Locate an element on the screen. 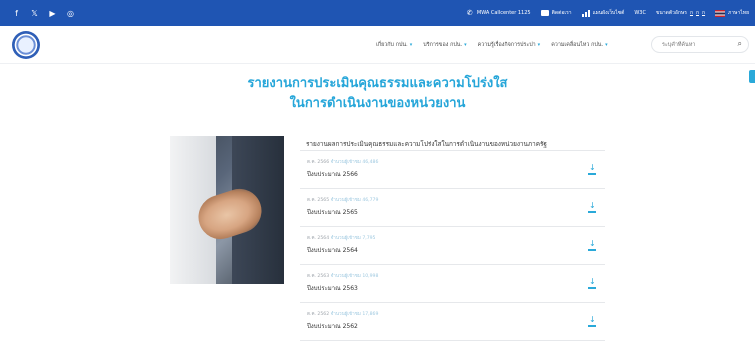 The image size is (755, 343). facebook-icon: f is located at coordinates (16, 13).